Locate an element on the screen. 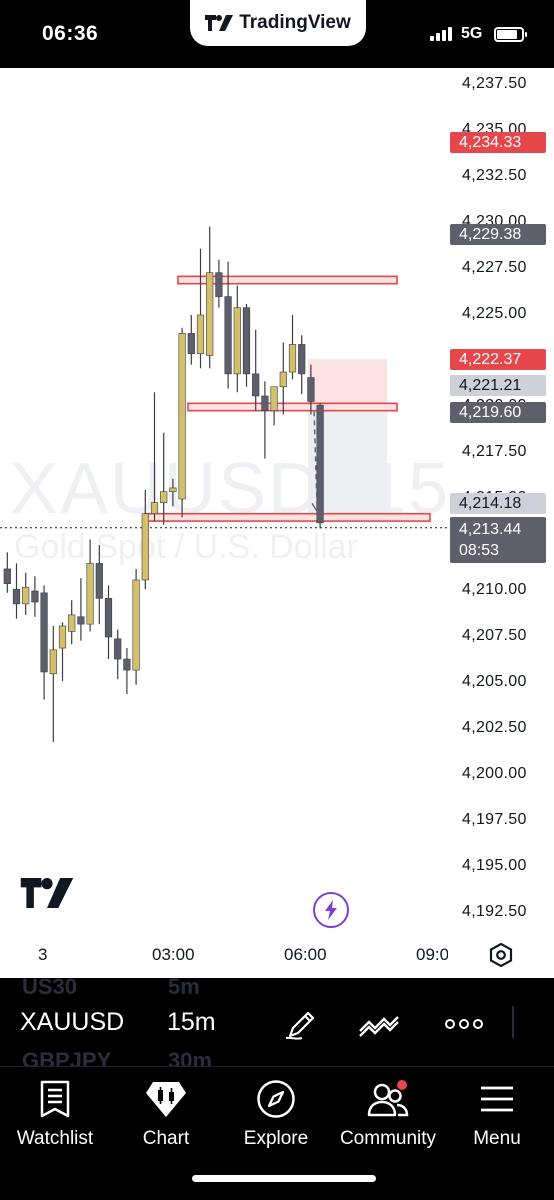 The width and height of the screenshot is (554, 1200). time-label: 03:00 is located at coordinates (173, 954).